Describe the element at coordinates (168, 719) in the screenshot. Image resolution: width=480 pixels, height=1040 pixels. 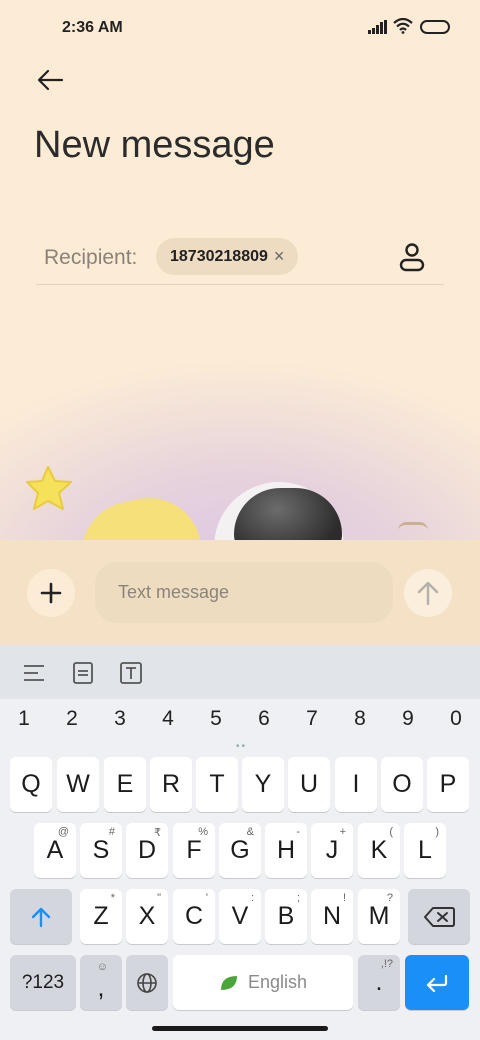
I see `key-4: 4` at that location.